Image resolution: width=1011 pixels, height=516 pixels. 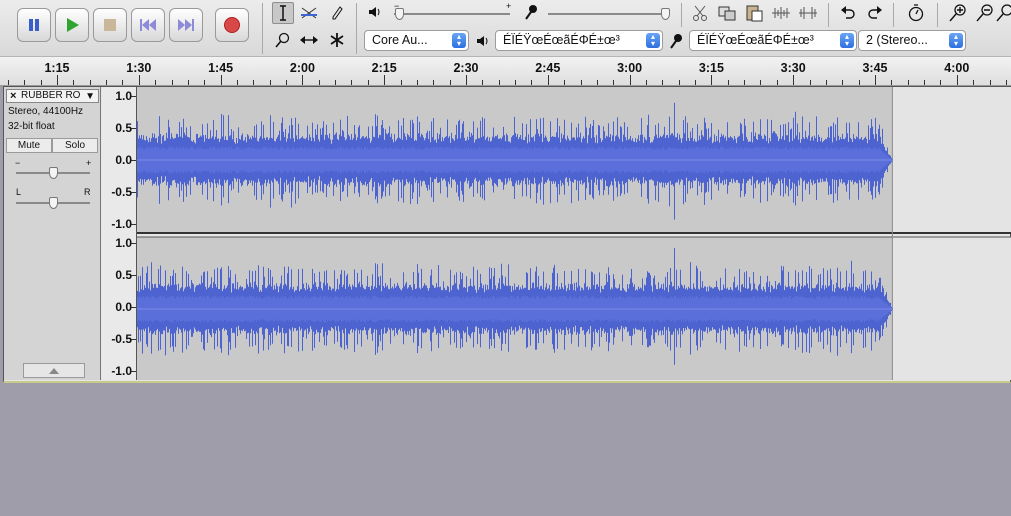 I want to click on undo-button, so click(x=848, y=13).